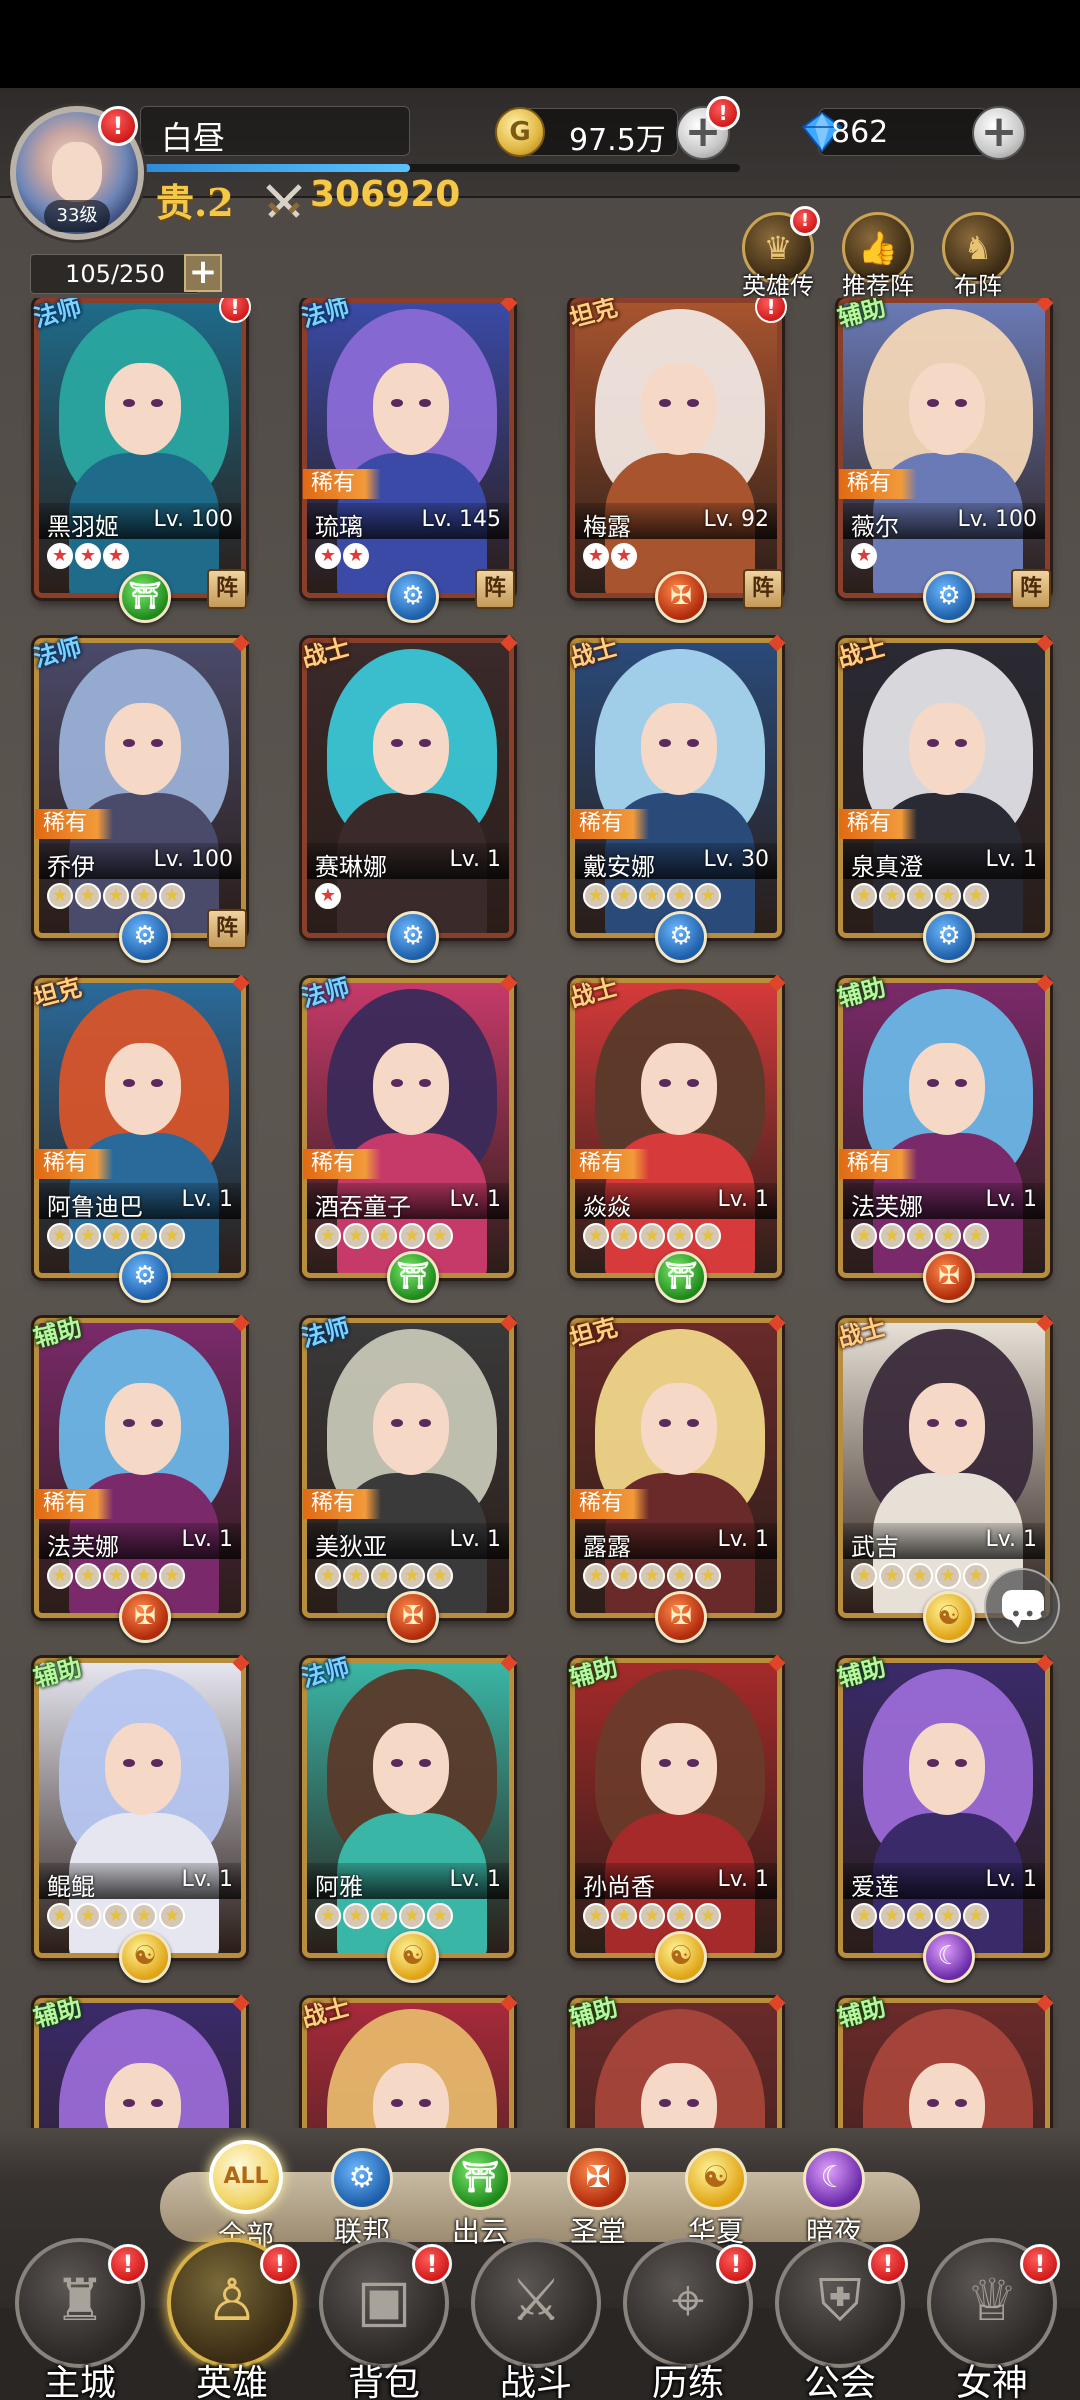 The image size is (1080, 2400). I want to click on hero-name: 薇尔, so click(875, 527).